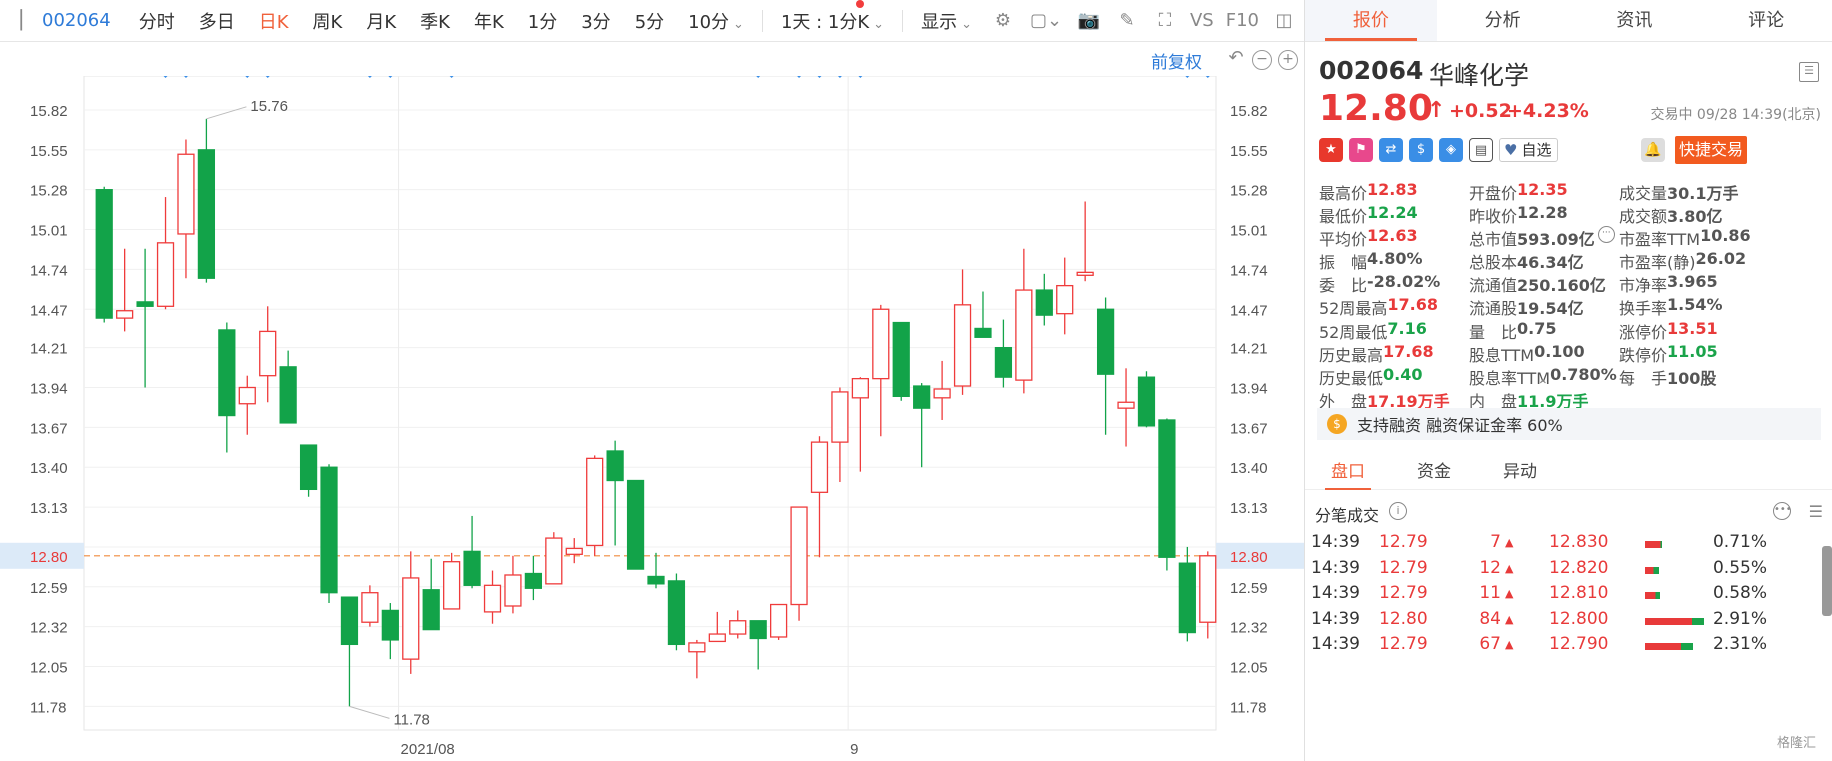 The height and width of the screenshot is (761, 1832). Describe the element at coordinates (1003, 21) in the screenshot. I see `settings-icon: ⚙` at that location.